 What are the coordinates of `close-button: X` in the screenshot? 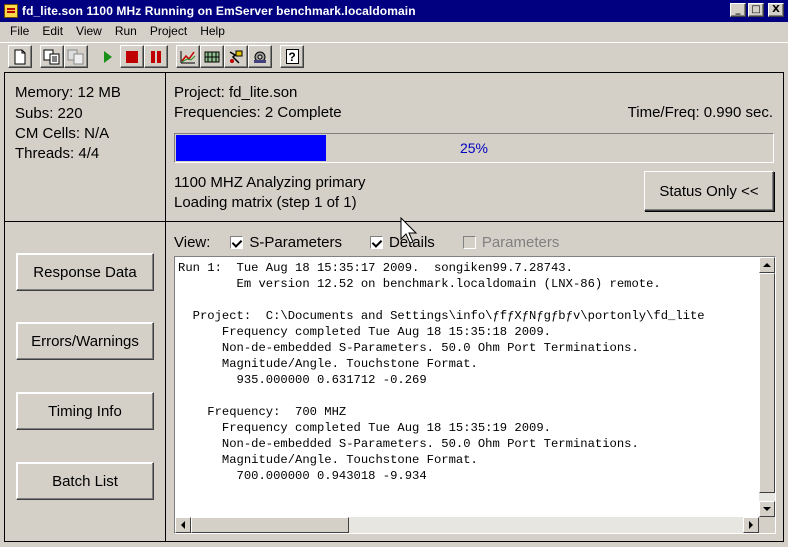 It's located at (776, 10).